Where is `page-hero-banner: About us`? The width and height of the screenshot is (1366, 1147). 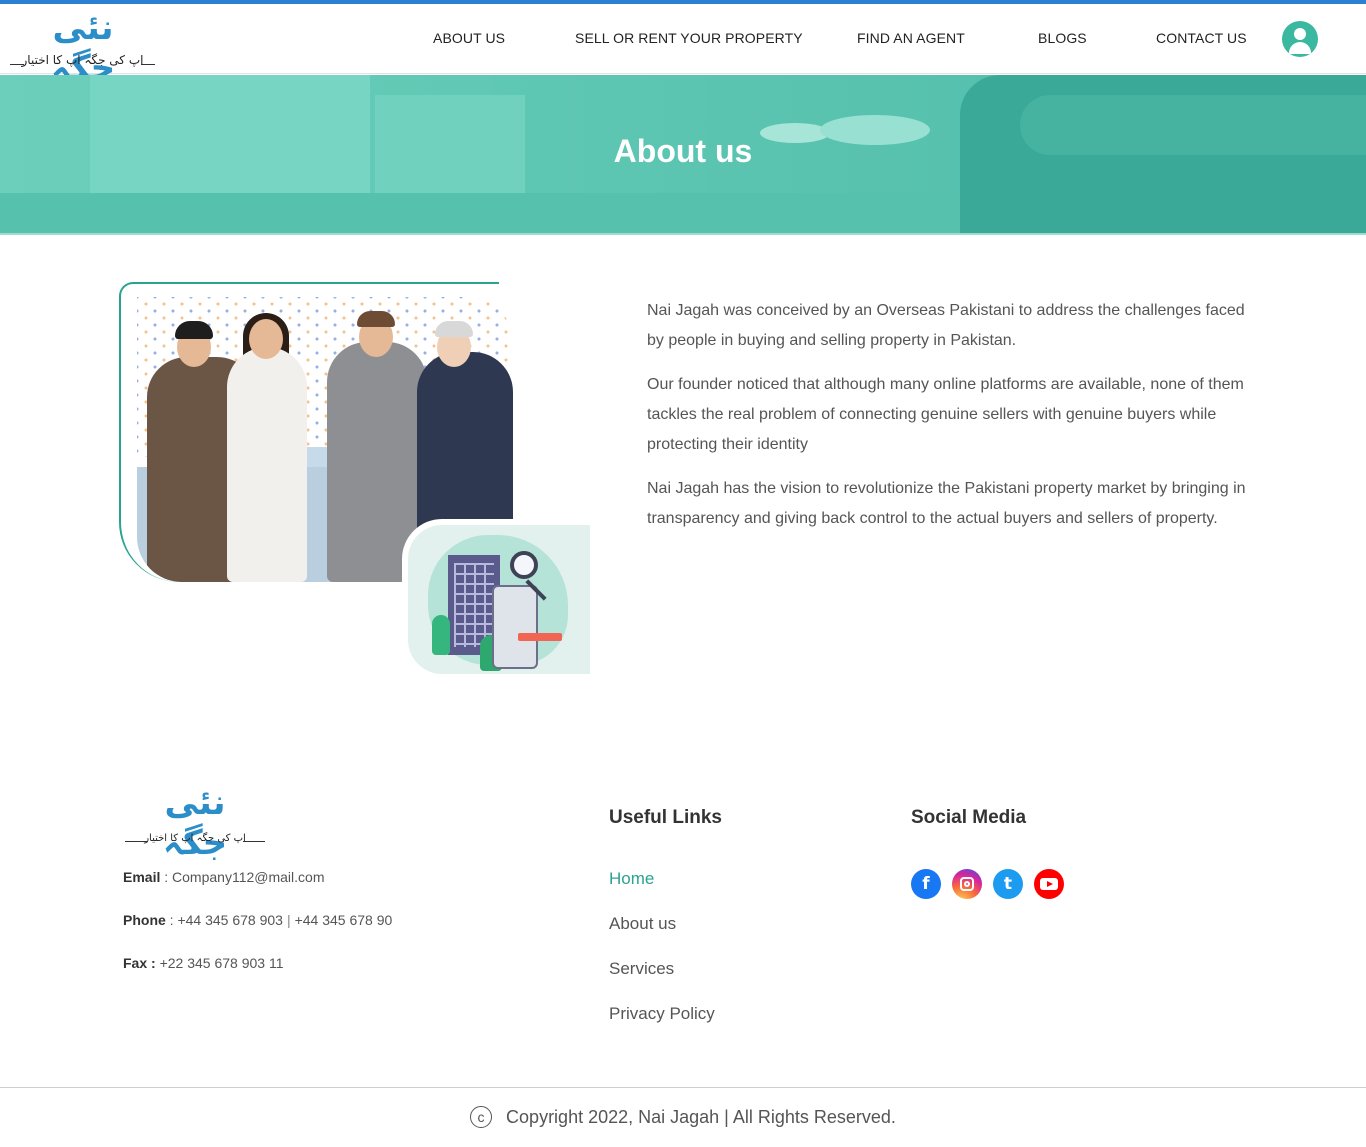 page-hero-banner: About us is located at coordinates (683, 155).